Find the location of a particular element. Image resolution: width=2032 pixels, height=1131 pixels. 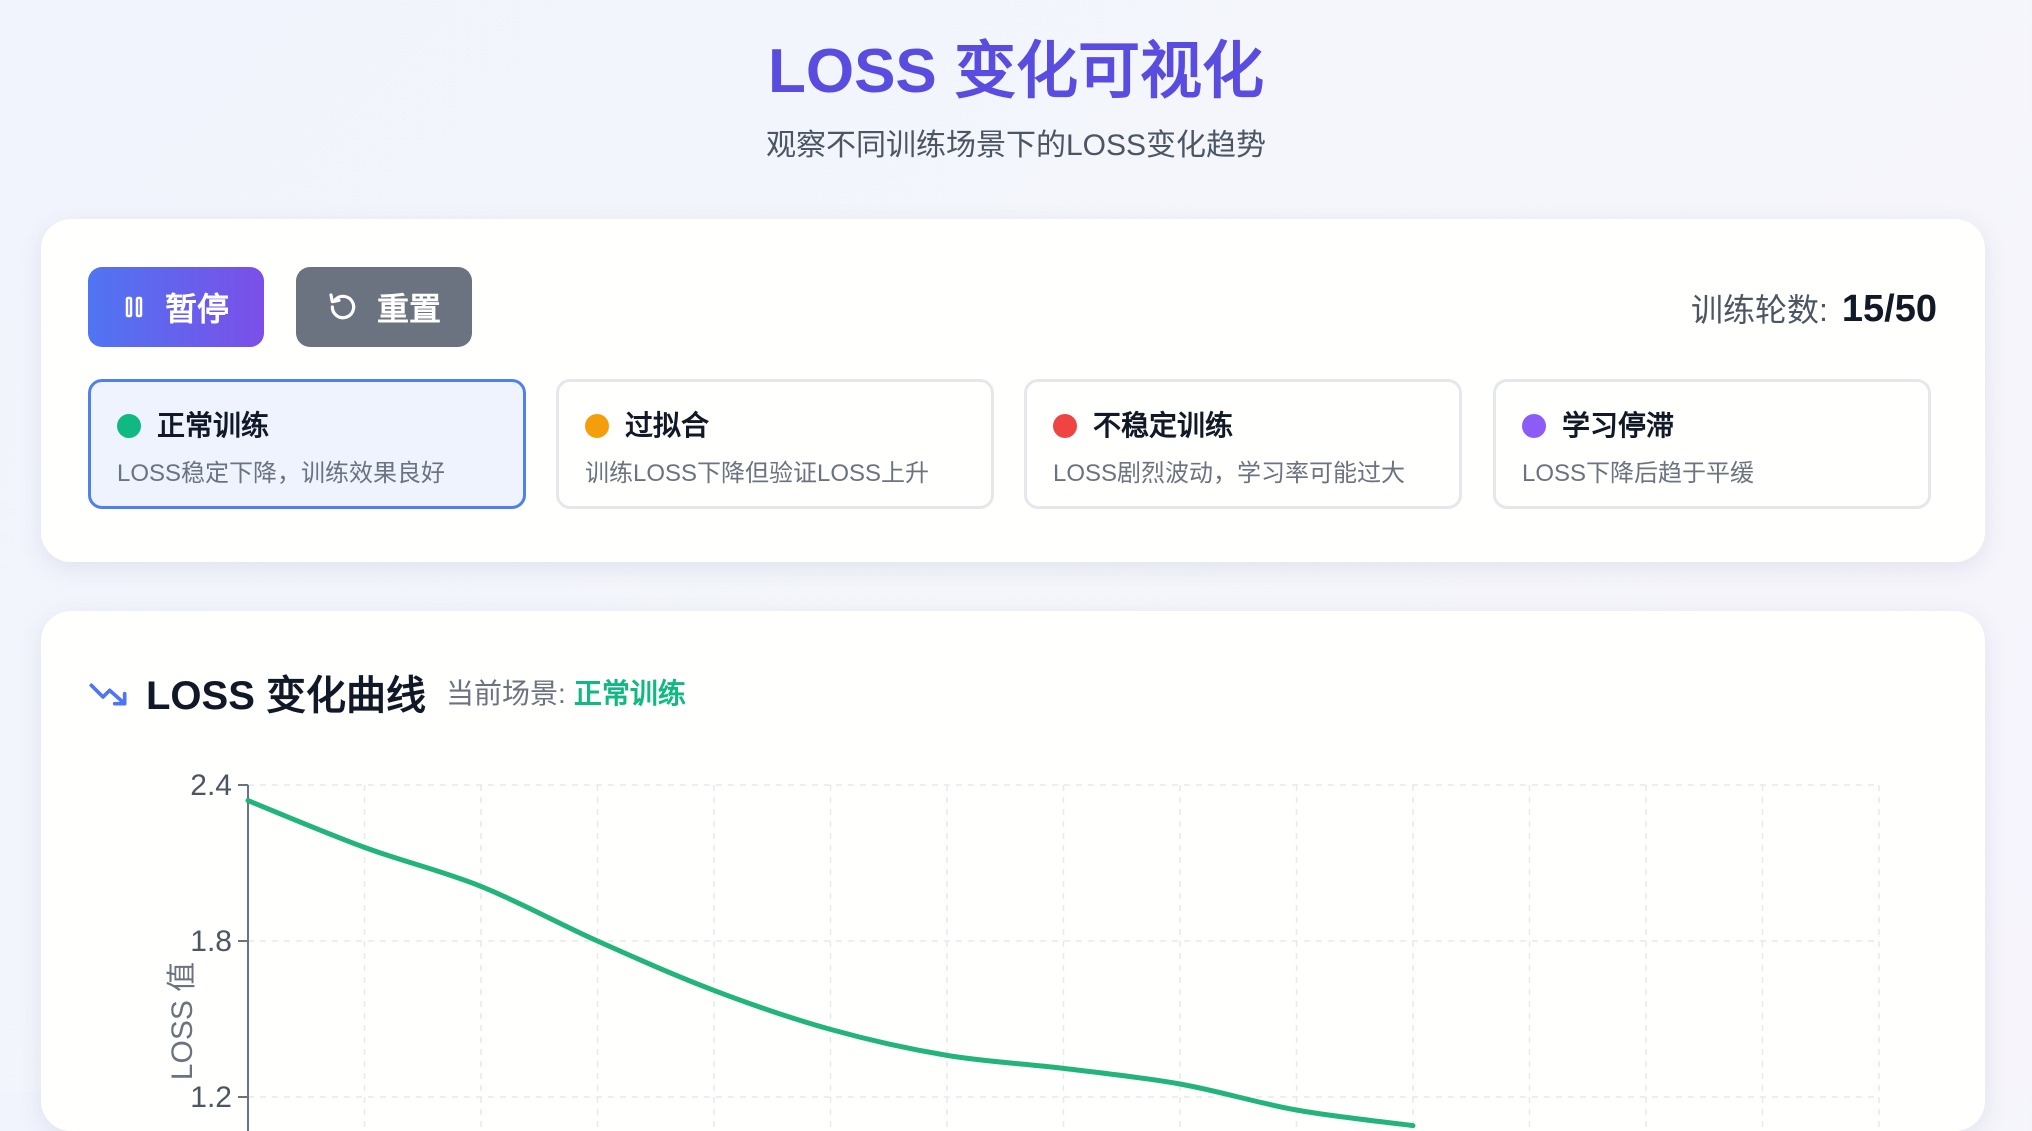

scenario-name: 学习停滞 is located at coordinates (1618, 425).